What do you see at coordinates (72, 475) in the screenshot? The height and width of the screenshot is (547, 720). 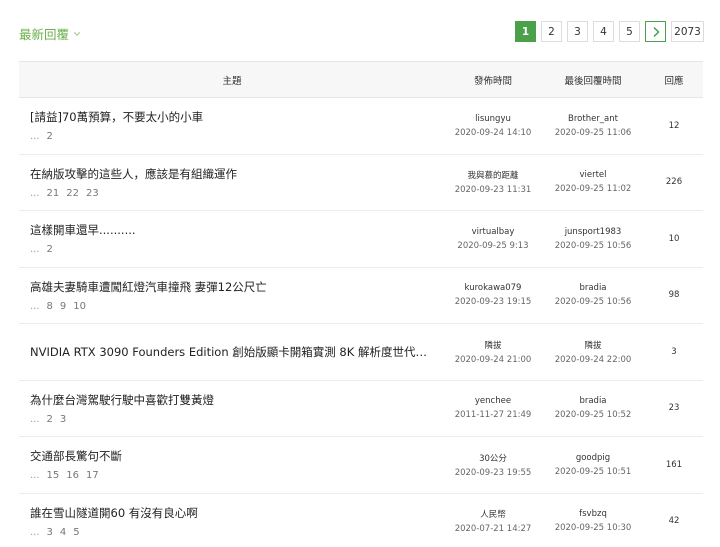 I see `thread-page-link: 16` at bounding box center [72, 475].